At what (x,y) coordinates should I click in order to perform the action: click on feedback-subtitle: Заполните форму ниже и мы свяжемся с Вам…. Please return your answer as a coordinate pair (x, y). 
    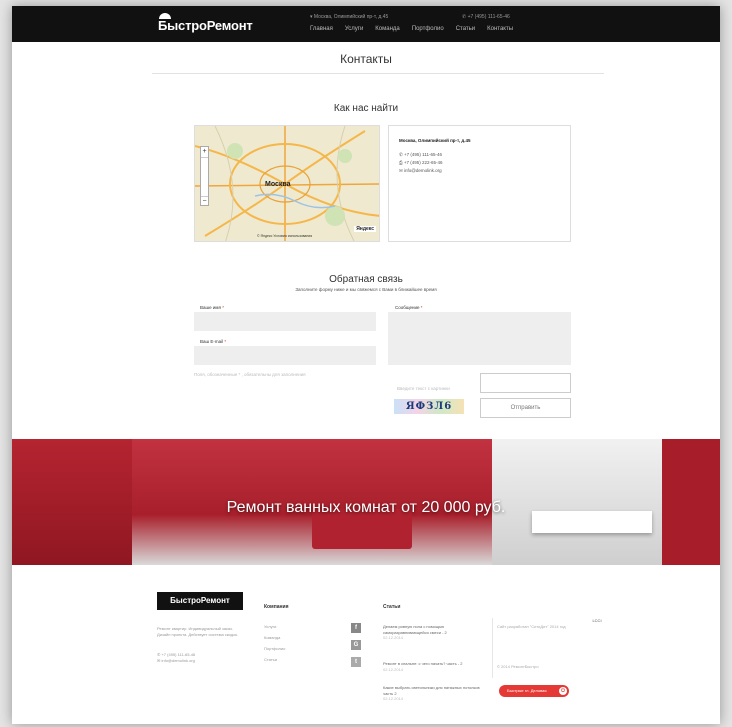
    Looking at the image, I should click on (366, 289).